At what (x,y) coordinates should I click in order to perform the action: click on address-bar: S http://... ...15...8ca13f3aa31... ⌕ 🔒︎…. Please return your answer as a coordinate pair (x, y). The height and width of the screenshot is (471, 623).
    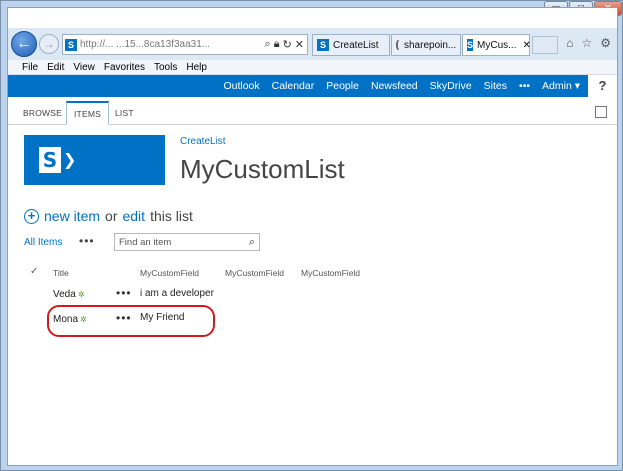
    Looking at the image, I should click on (185, 44).